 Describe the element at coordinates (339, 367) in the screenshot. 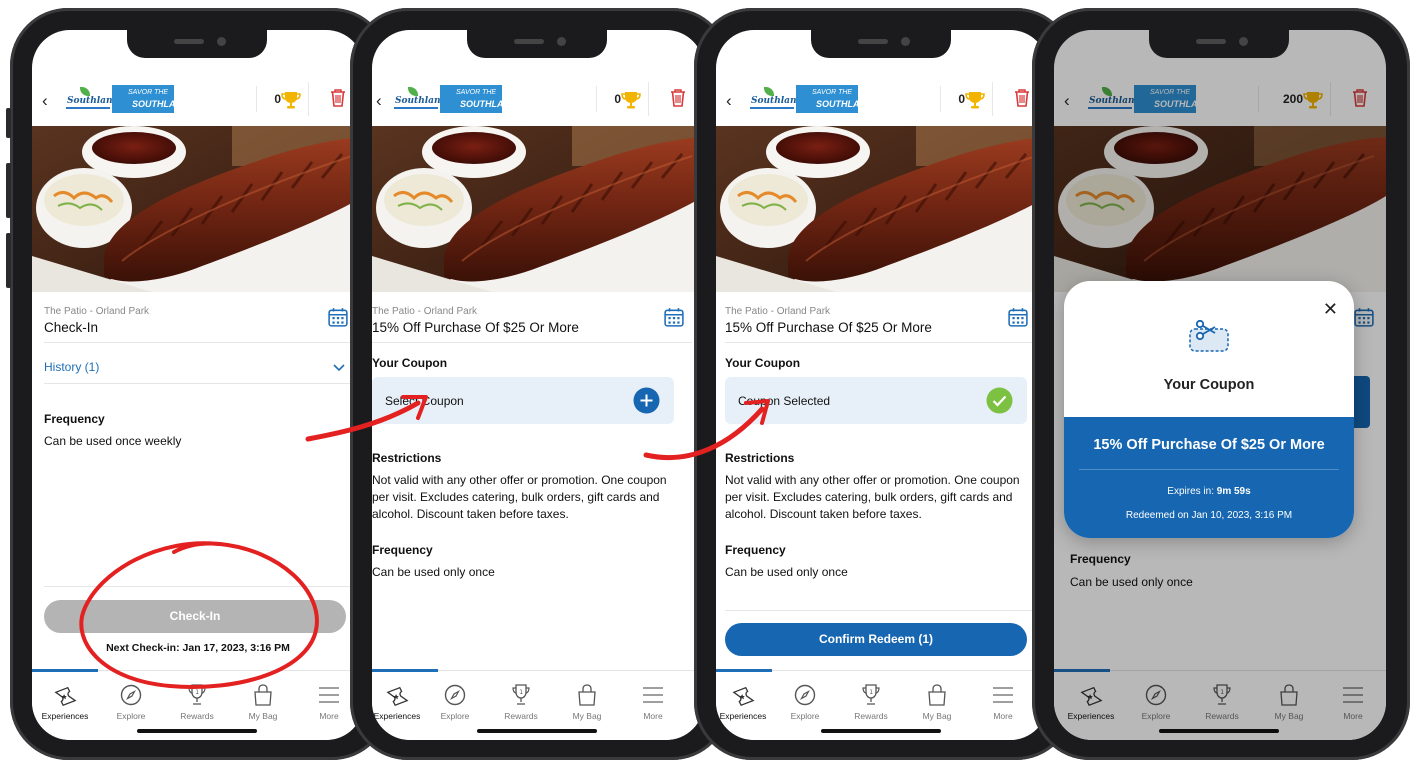

I see `chevron-down-icon` at that location.